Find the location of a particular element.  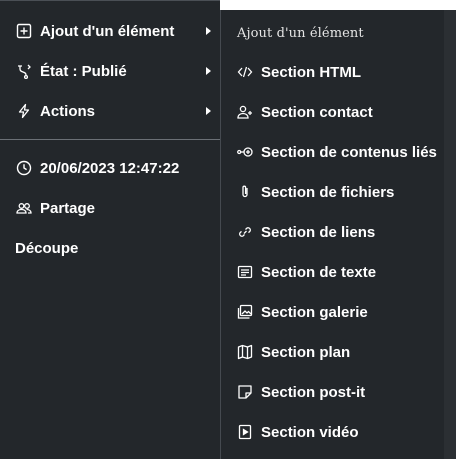

submenu-item-label: Section HTML is located at coordinates (311, 72).